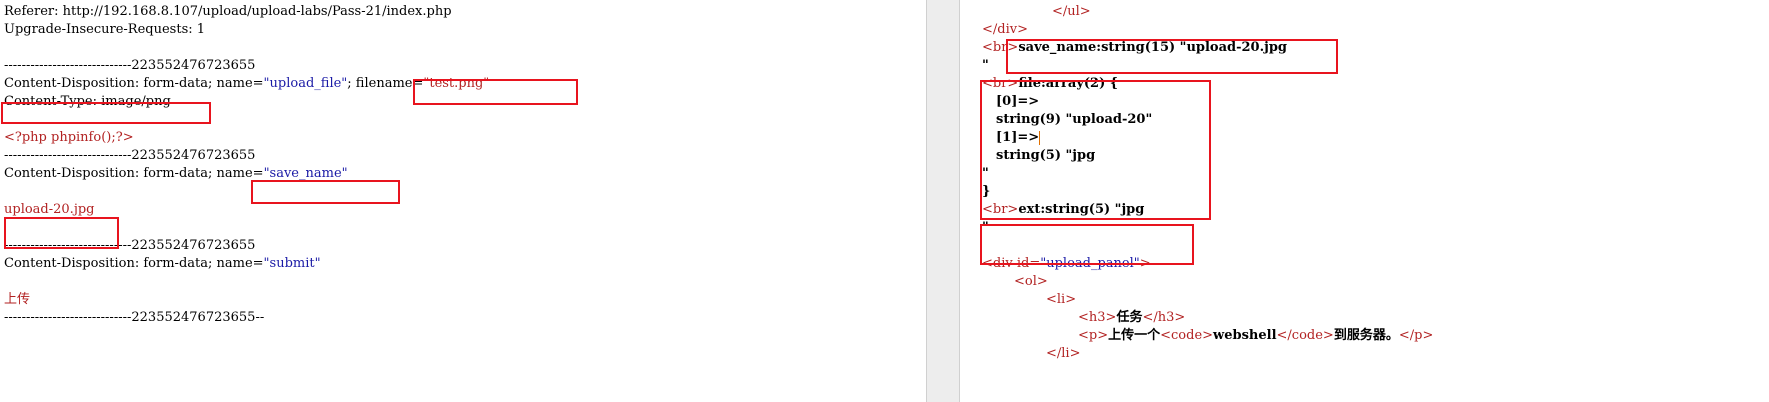 The width and height of the screenshot is (1769, 402). What do you see at coordinates (106, 113) in the screenshot?
I see `highlight-box-content-type` at bounding box center [106, 113].